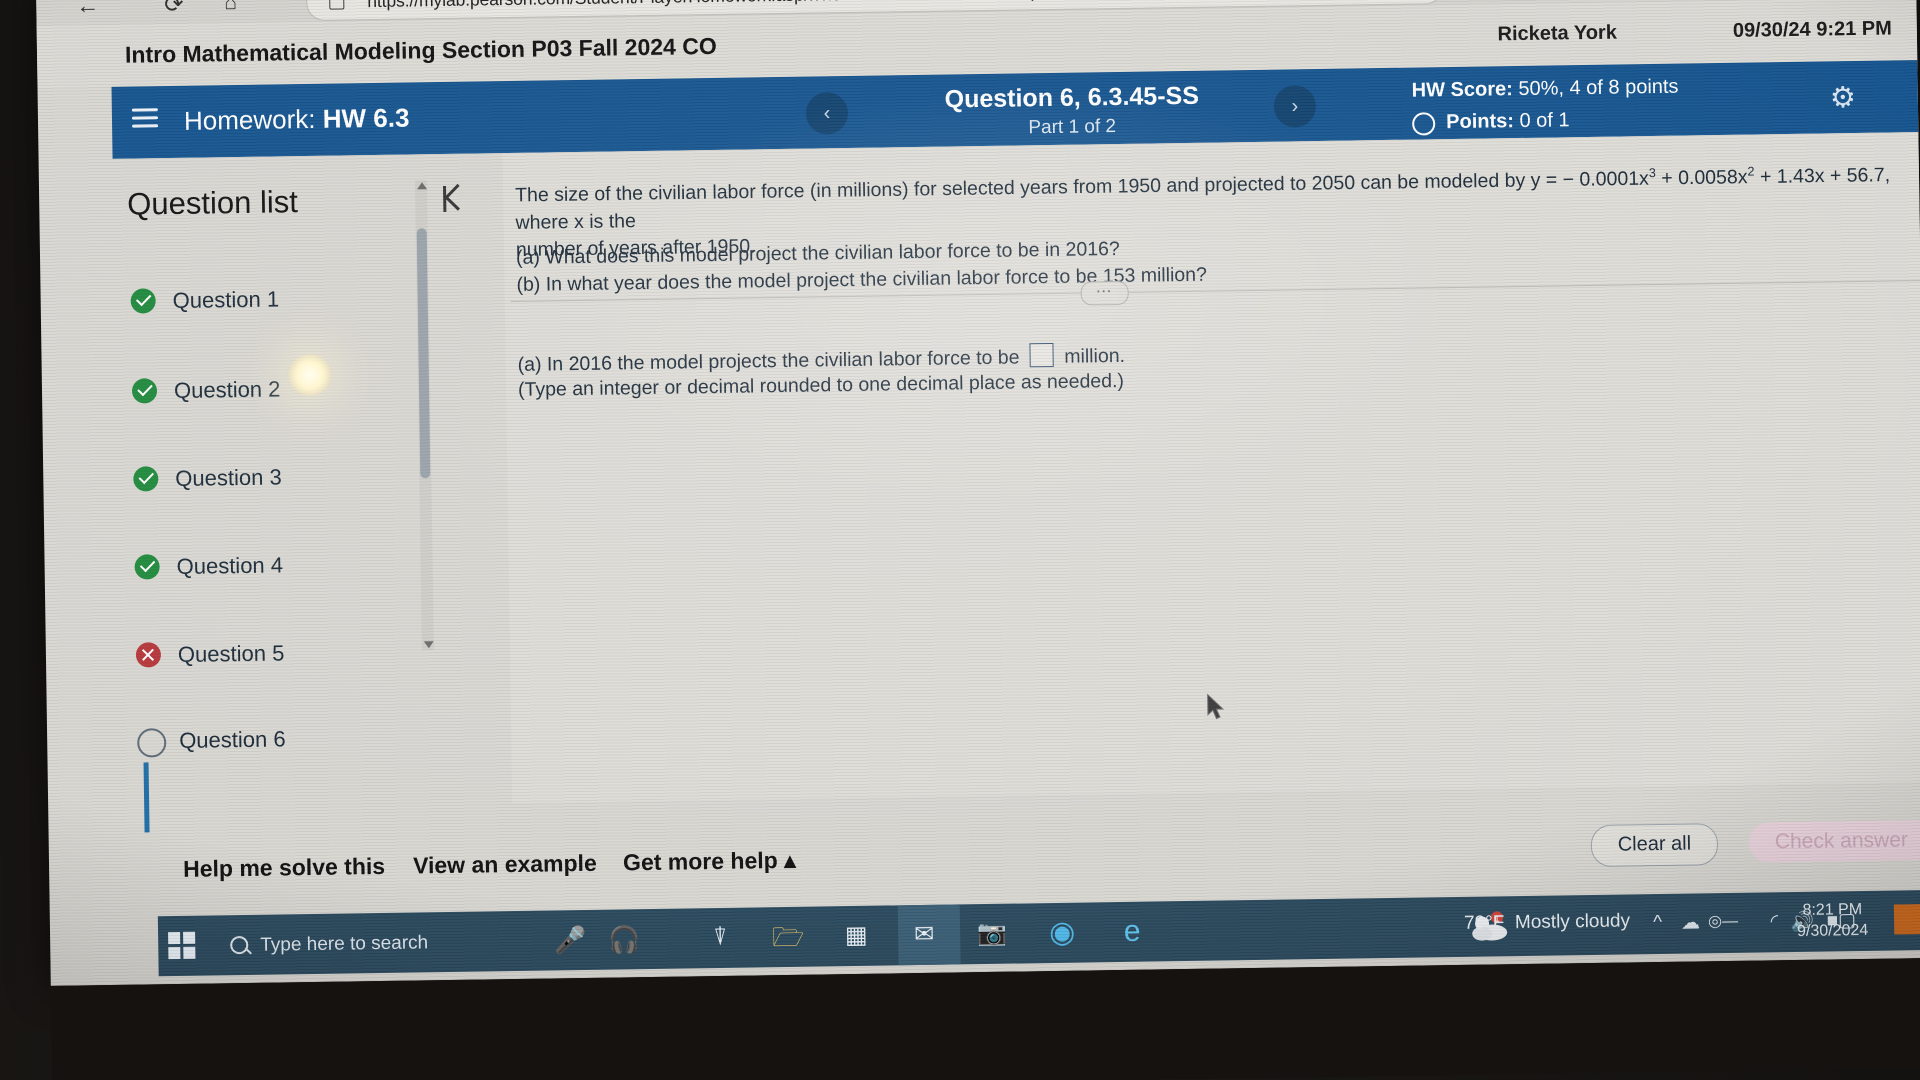 Image resolution: width=1920 pixels, height=1080 pixels. I want to click on part-label: Part 1 of 2, so click(1072, 127).